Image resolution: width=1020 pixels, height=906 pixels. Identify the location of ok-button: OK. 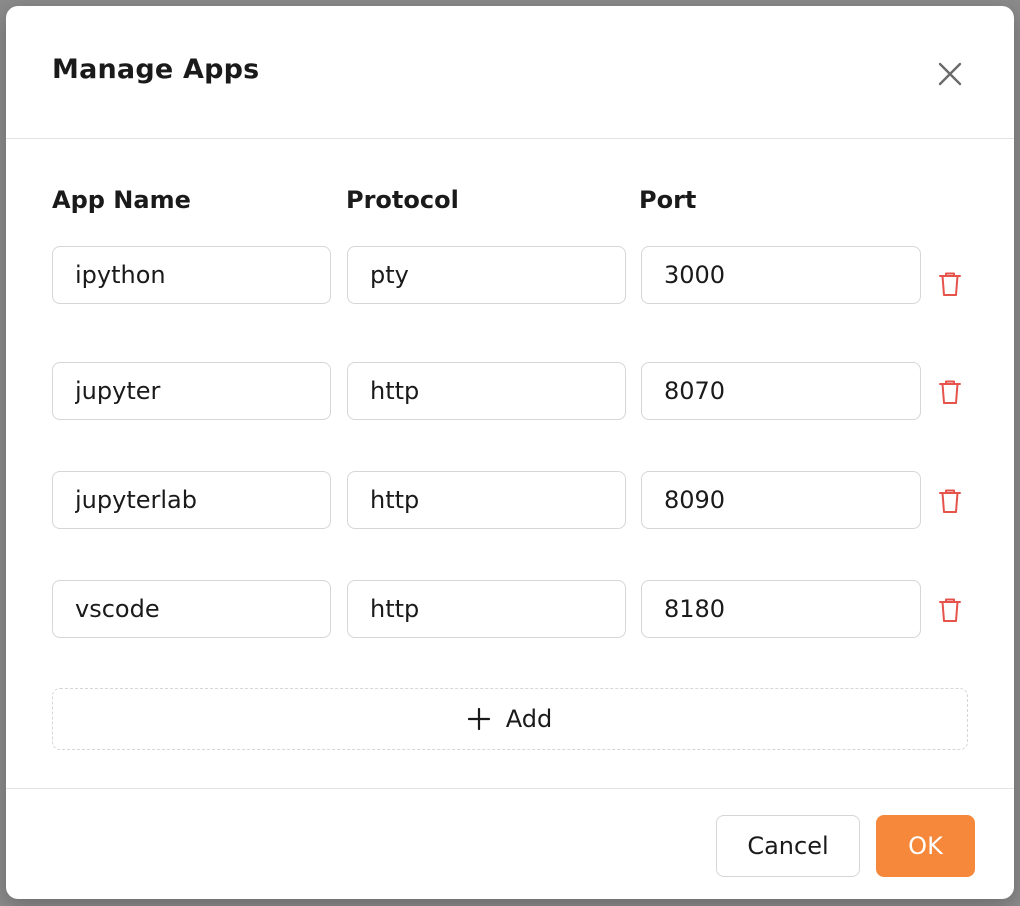
(925, 846).